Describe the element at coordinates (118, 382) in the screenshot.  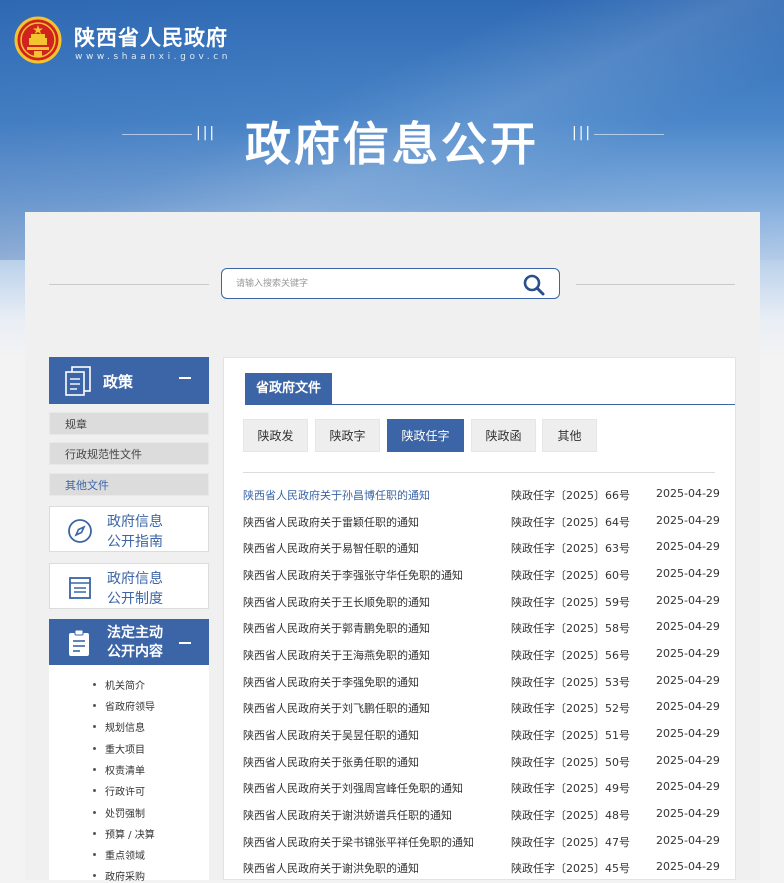
I see `sidebar-policy-title: 政策` at that location.